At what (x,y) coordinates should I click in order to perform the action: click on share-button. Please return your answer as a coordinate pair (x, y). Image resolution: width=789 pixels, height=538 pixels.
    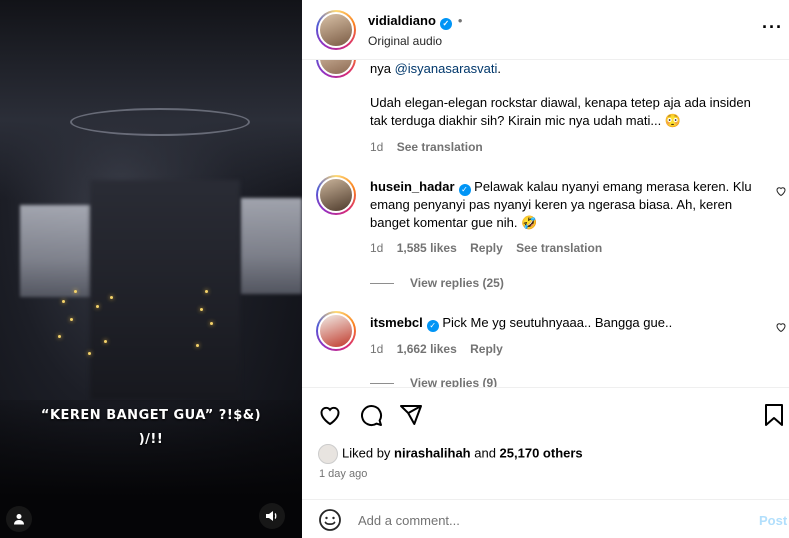
    Looking at the image, I should click on (411, 416).